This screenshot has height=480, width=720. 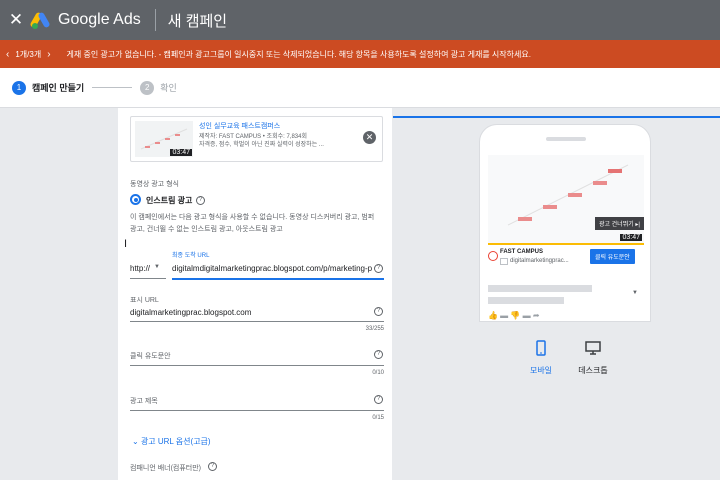 I want to click on format-section-label: 동영상 광고 형식, so click(x=154, y=184).